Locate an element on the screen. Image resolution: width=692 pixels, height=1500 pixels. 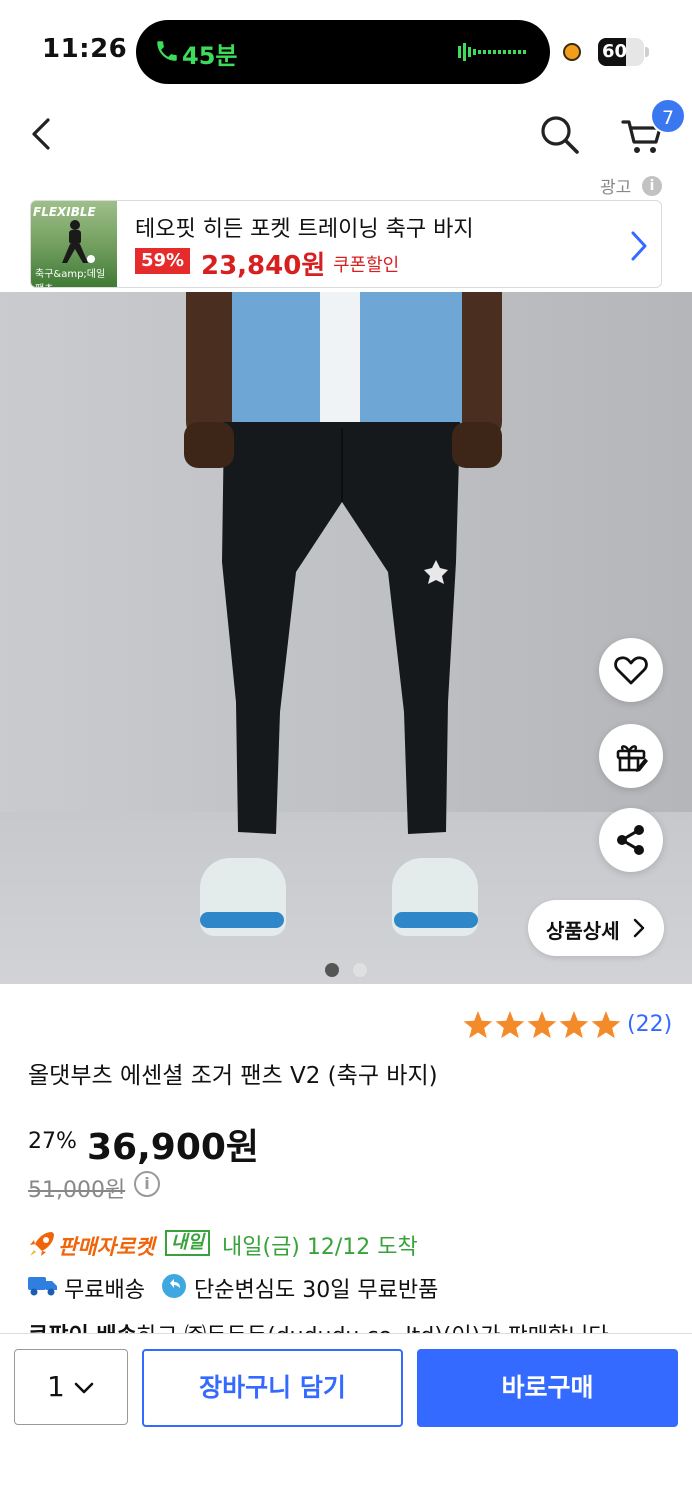
original-price: 51,000원 is located at coordinates (77, 1190).